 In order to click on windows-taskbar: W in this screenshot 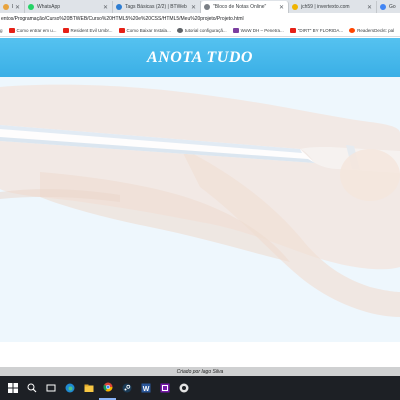, I will do `click(200, 388)`.